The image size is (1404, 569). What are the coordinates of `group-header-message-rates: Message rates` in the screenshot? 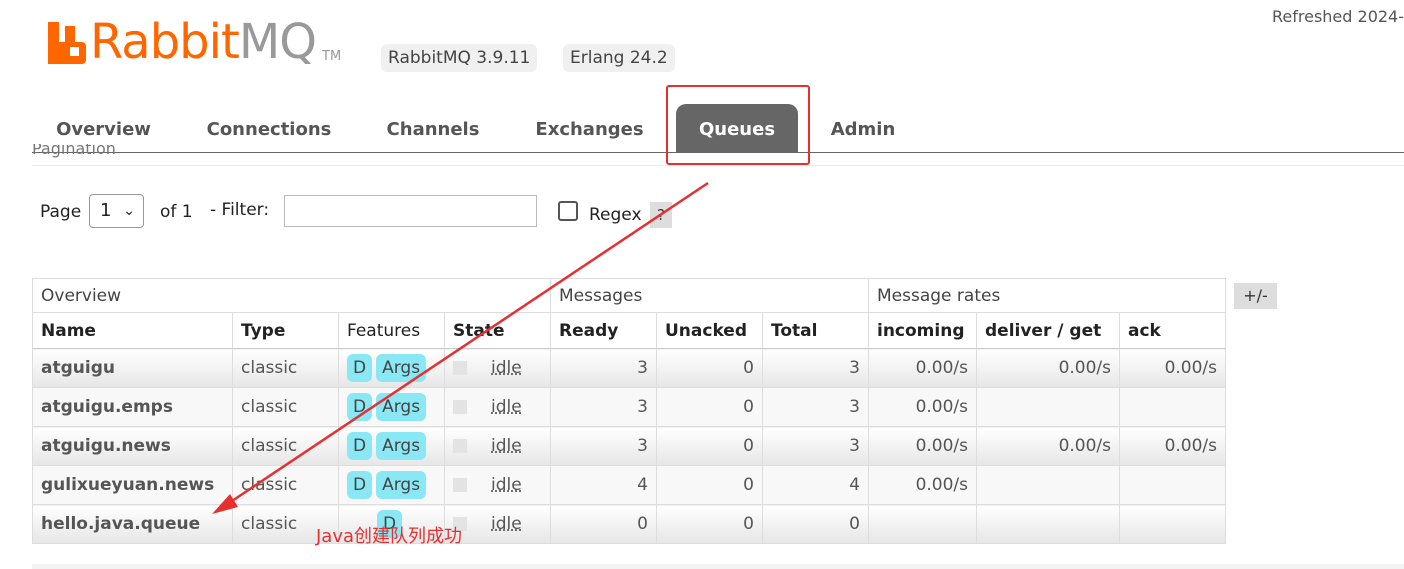 It's located at (1047, 295).